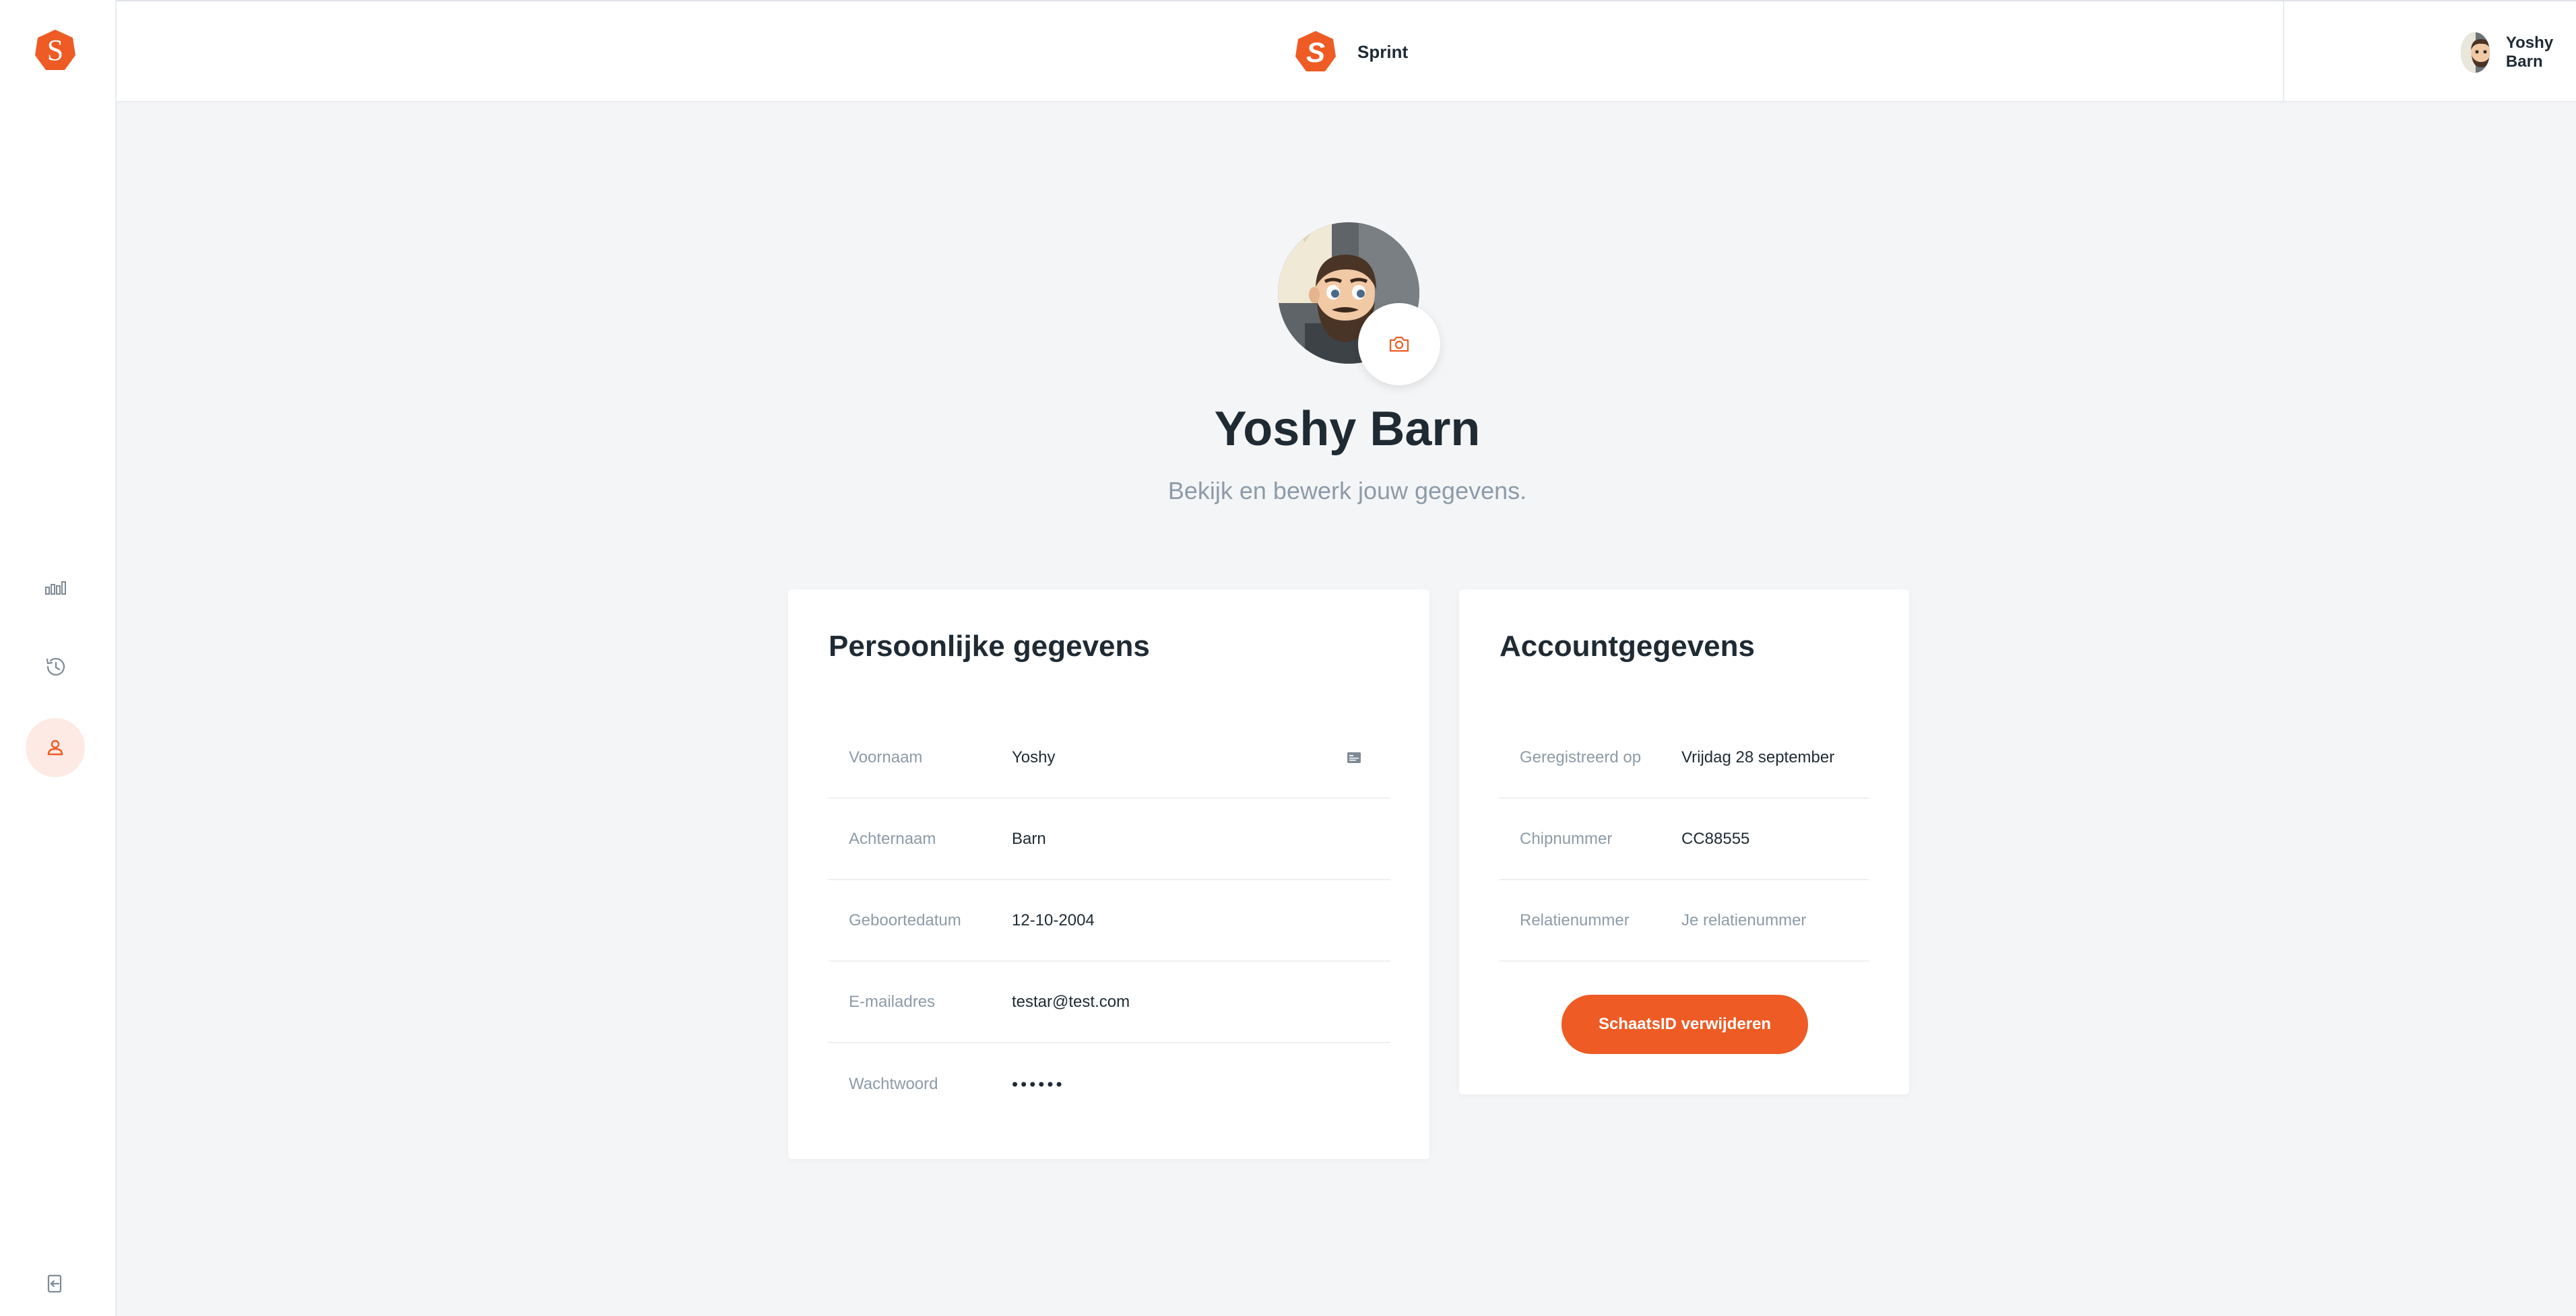  What do you see at coordinates (1034, 757) in the screenshot?
I see `first-name-value: Yoshy` at bounding box center [1034, 757].